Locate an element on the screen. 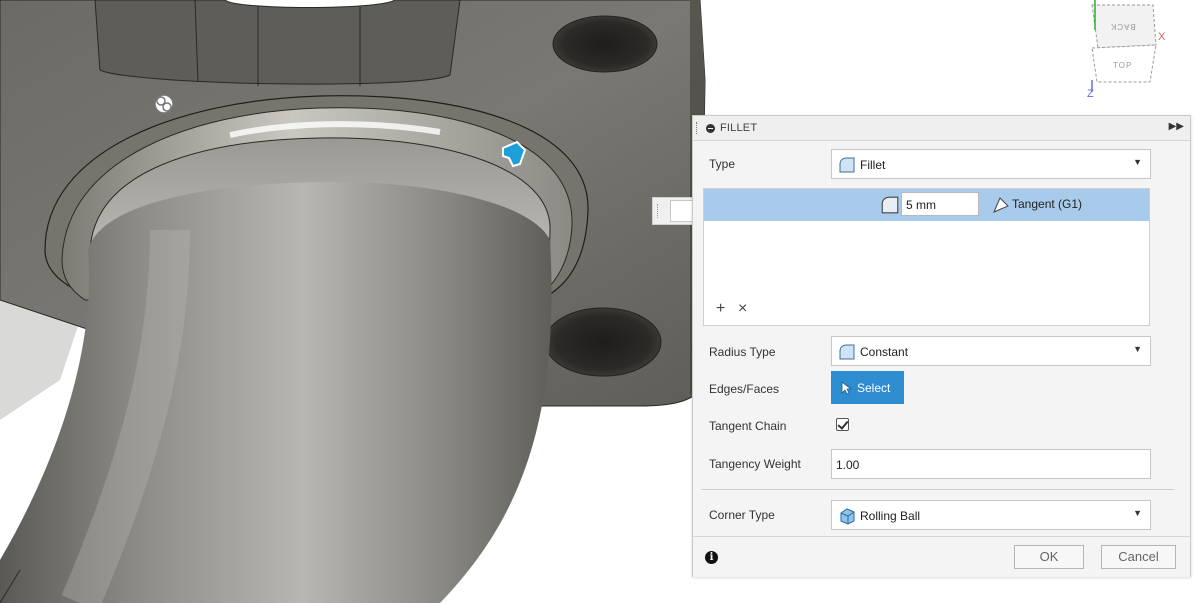  tangency-weight-value: 1.00 is located at coordinates (848, 465).